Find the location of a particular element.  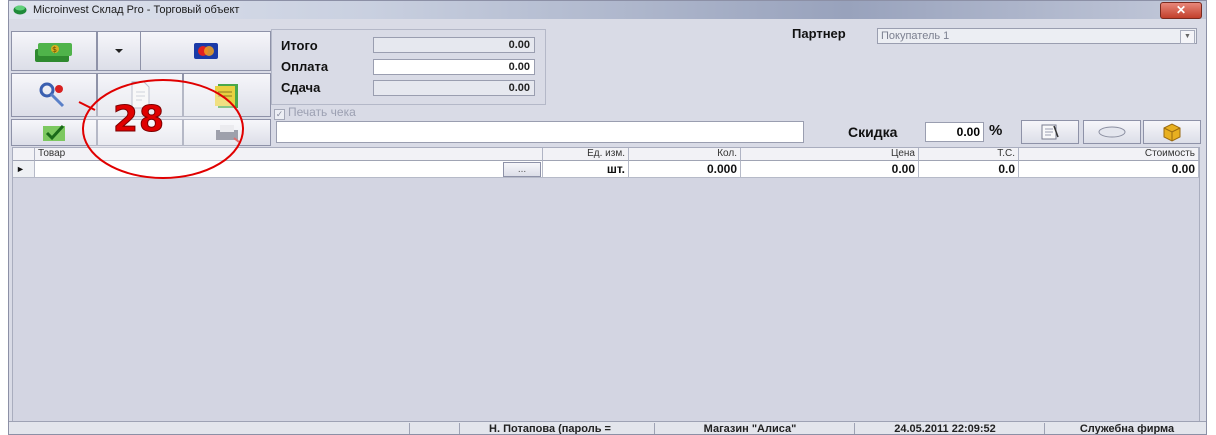

notes-icon is located at coordinates (226, 96).